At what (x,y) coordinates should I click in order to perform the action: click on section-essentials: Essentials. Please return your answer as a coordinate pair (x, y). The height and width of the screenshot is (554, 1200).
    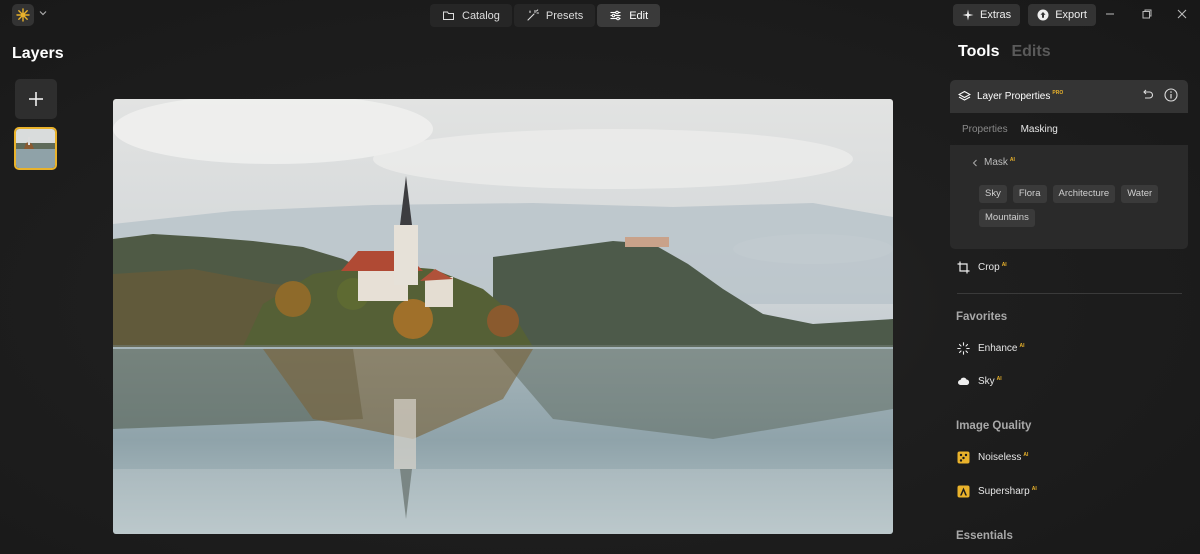
    Looking at the image, I should click on (984, 536).